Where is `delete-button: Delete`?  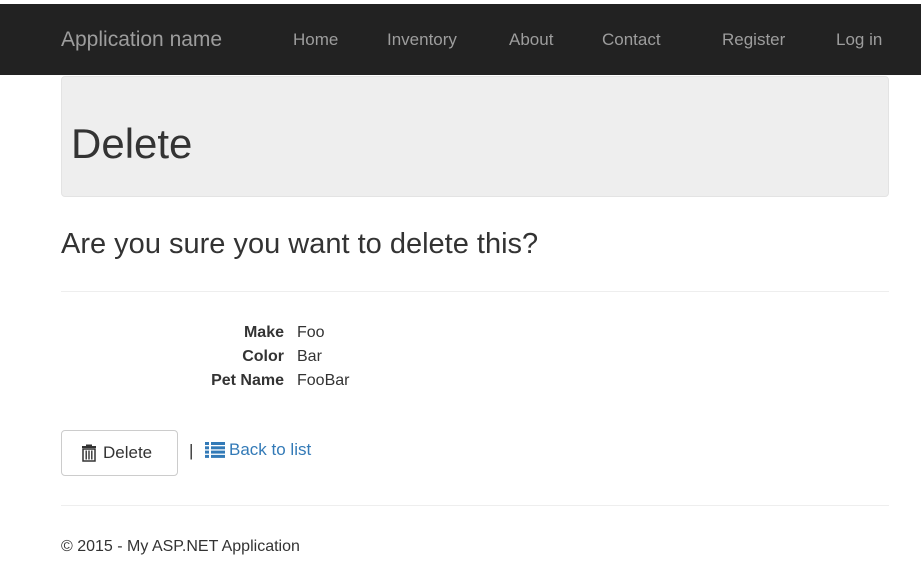 delete-button: Delete is located at coordinates (119, 453).